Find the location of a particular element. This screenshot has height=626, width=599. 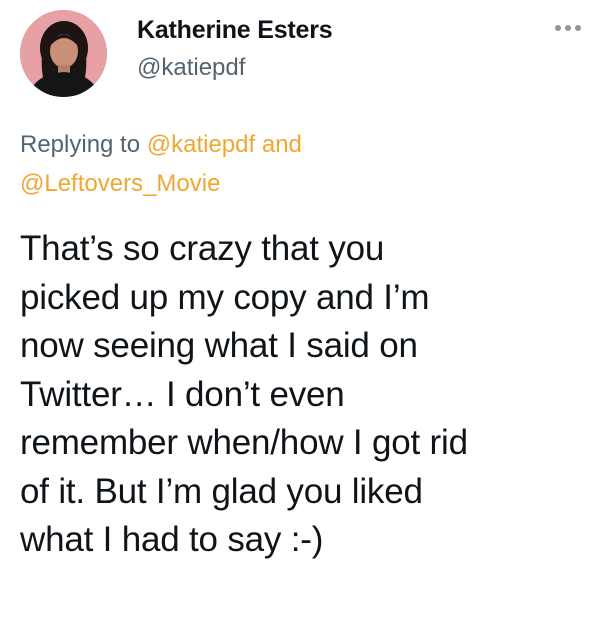

replying-to-line-continued: @Leftovers_Movie is located at coordinates (120, 184).